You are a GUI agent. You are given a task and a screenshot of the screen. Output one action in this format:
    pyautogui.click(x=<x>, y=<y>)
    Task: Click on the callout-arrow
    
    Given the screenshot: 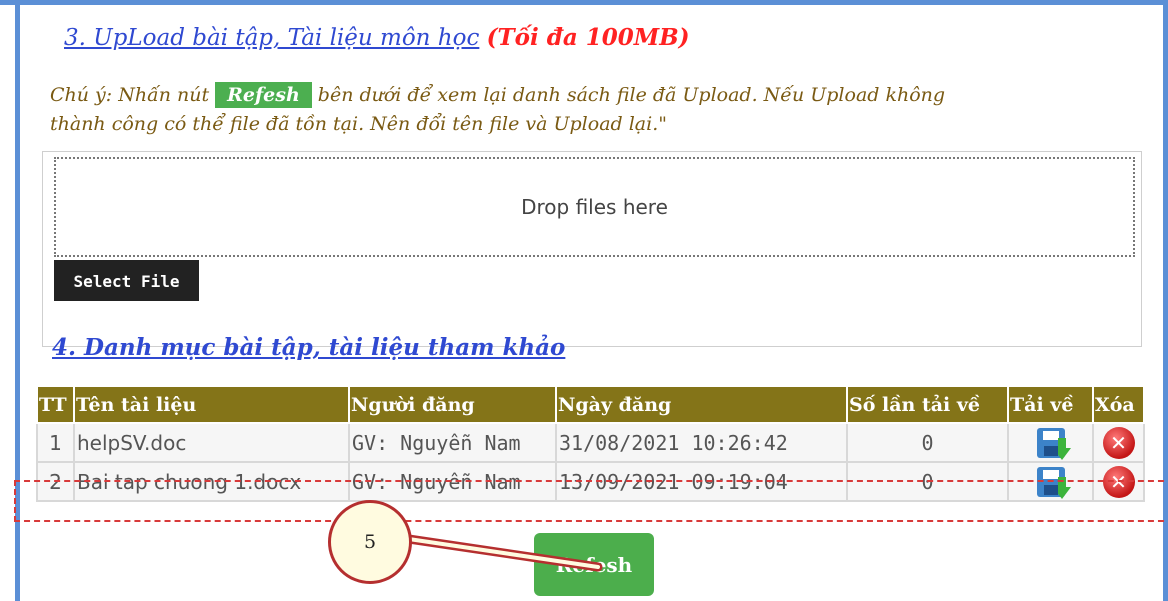 What is the action you would take?
    pyautogui.click(x=500, y=552)
    